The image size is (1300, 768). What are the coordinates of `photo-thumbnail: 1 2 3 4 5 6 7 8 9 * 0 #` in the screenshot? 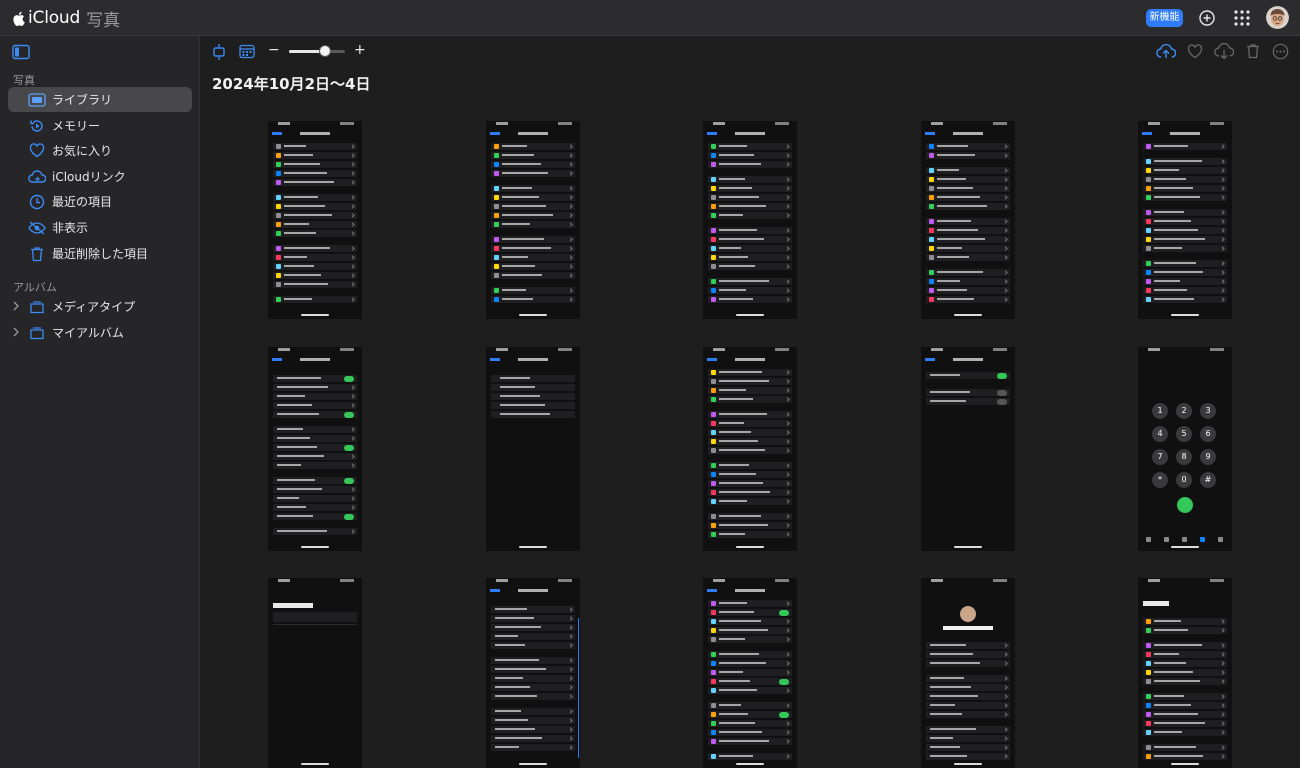 It's located at (1185, 449).